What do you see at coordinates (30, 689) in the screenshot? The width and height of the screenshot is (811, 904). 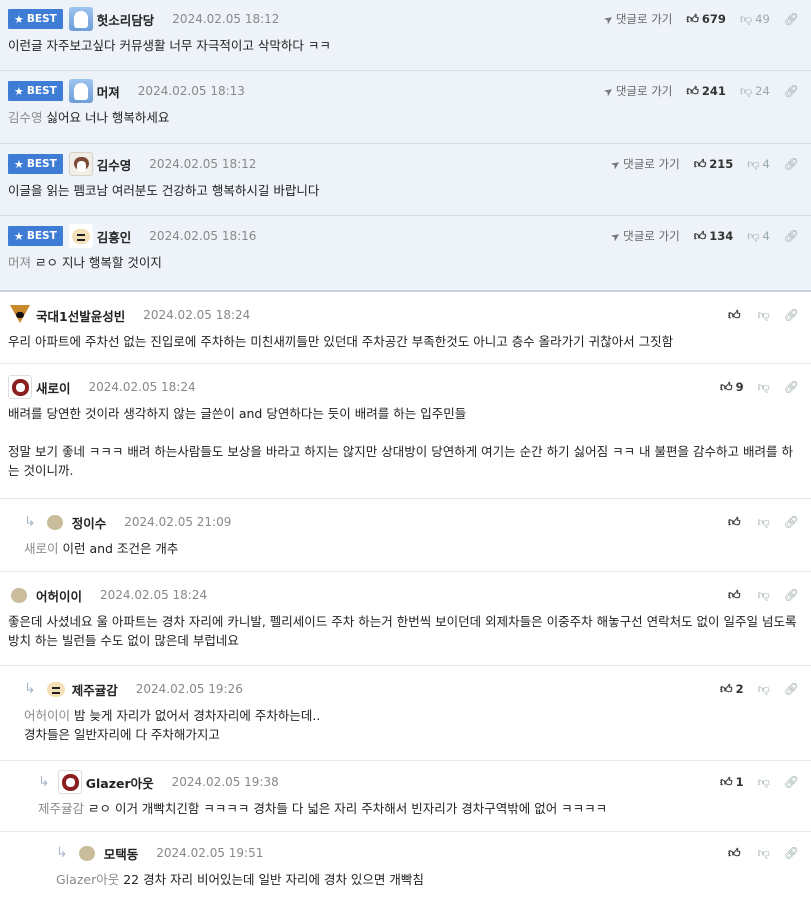 I see `reply-arrow-icon: ↳` at bounding box center [30, 689].